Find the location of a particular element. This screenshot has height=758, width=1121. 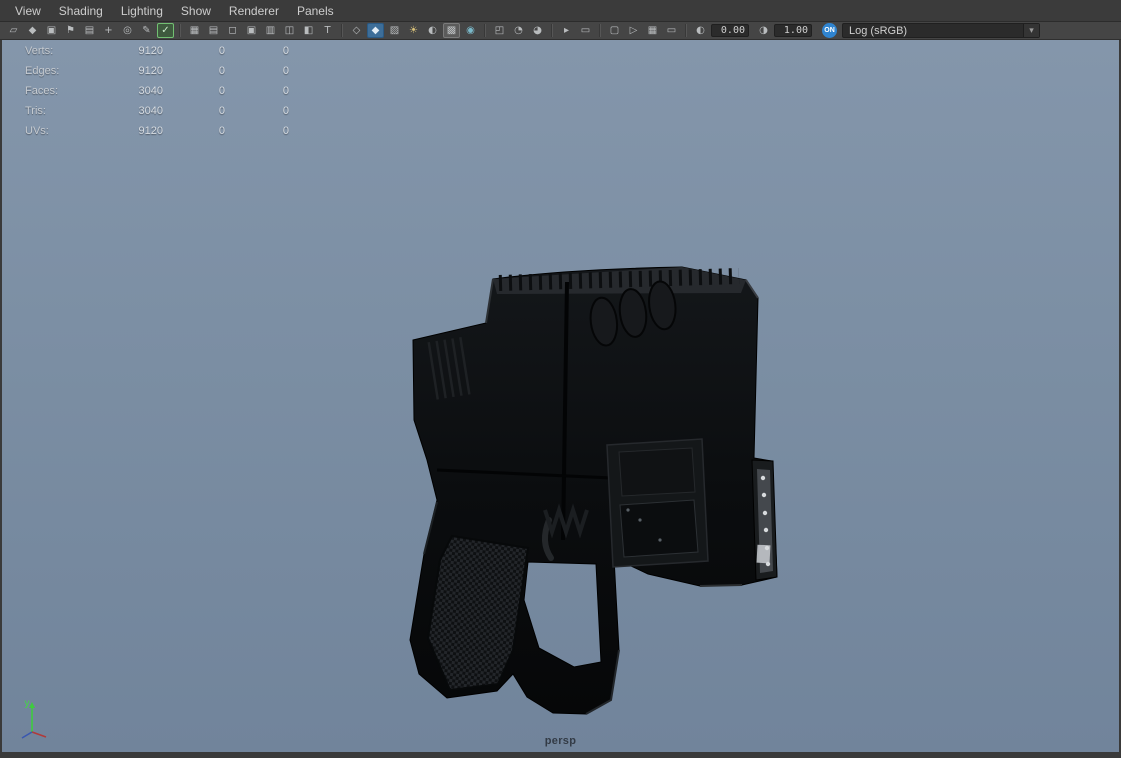

hud-stat-label: UVs: is located at coordinates (37, 131).